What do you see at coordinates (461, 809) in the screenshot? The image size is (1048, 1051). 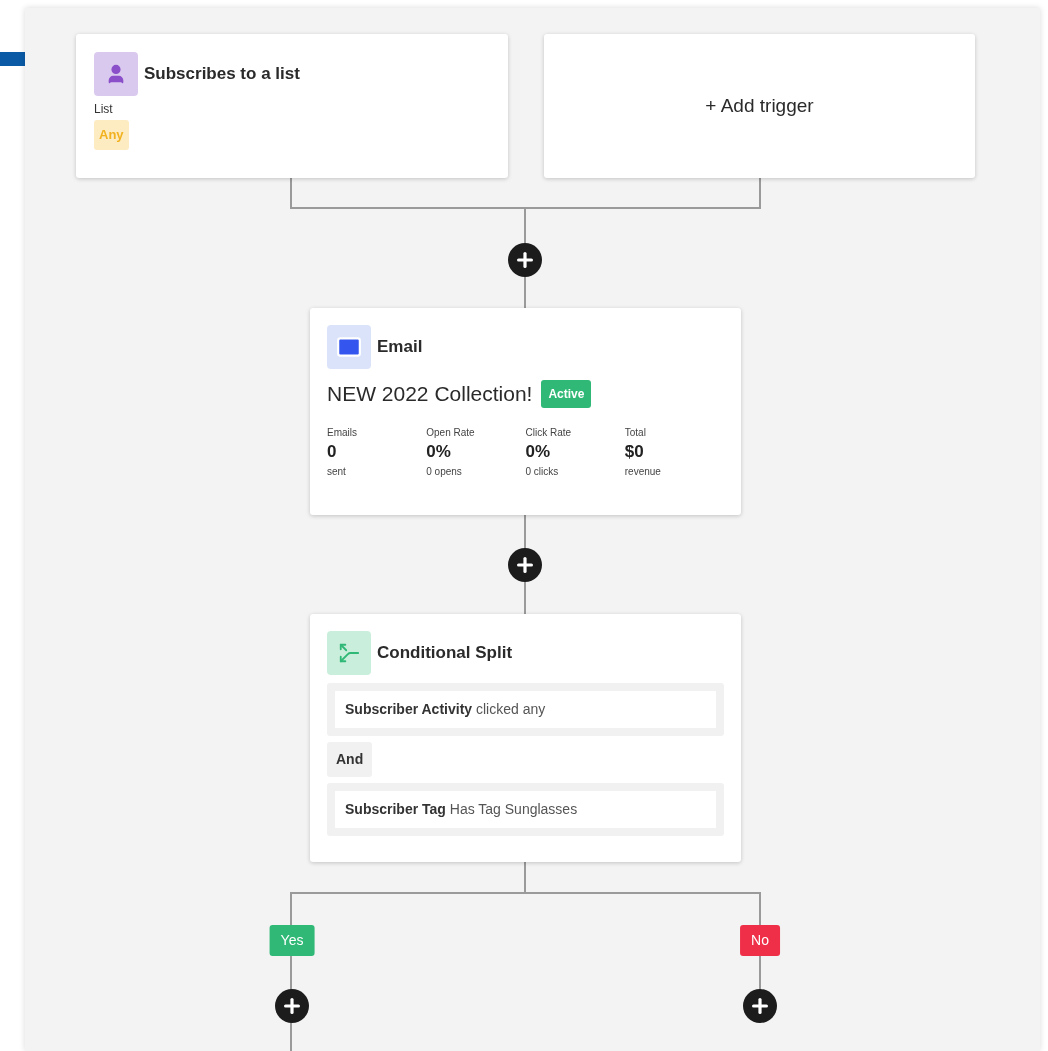 I see `condition-text: Subscriber Tag Has Tag Sunglasses` at bounding box center [461, 809].